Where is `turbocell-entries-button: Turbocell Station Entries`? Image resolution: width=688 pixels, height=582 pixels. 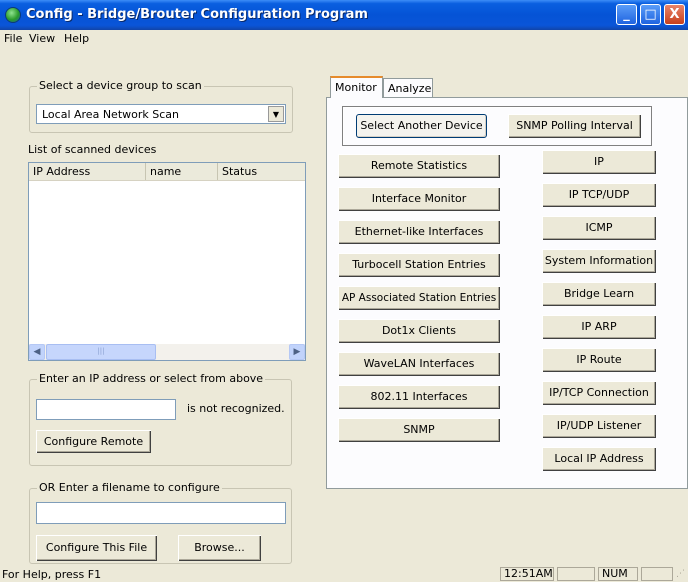 turbocell-entries-button: Turbocell Station Entries is located at coordinates (419, 265).